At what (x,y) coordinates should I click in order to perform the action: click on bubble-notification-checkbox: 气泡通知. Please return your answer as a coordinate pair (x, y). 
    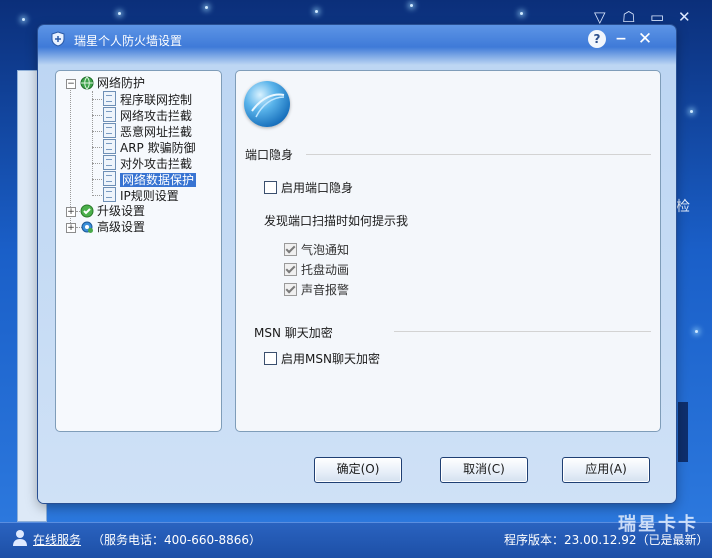
    Looking at the image, I should click on (316, 249).